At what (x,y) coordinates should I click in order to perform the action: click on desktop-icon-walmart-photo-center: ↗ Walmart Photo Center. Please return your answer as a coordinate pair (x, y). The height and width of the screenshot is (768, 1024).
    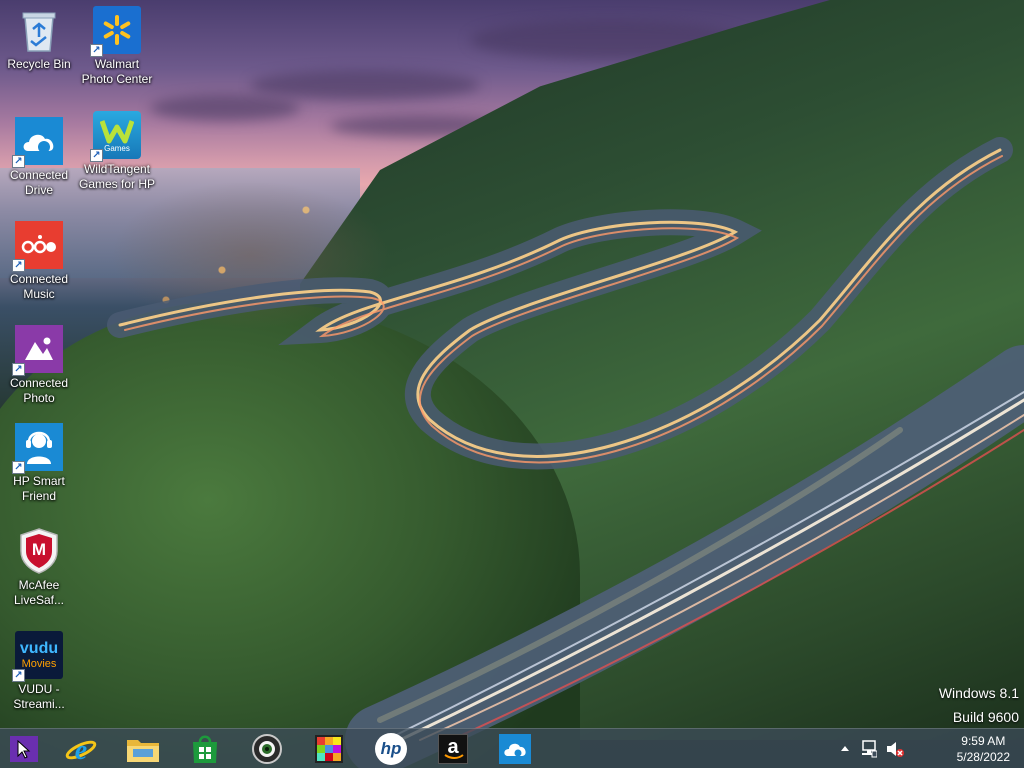
    Looking at the image, I should click on (117, 46).